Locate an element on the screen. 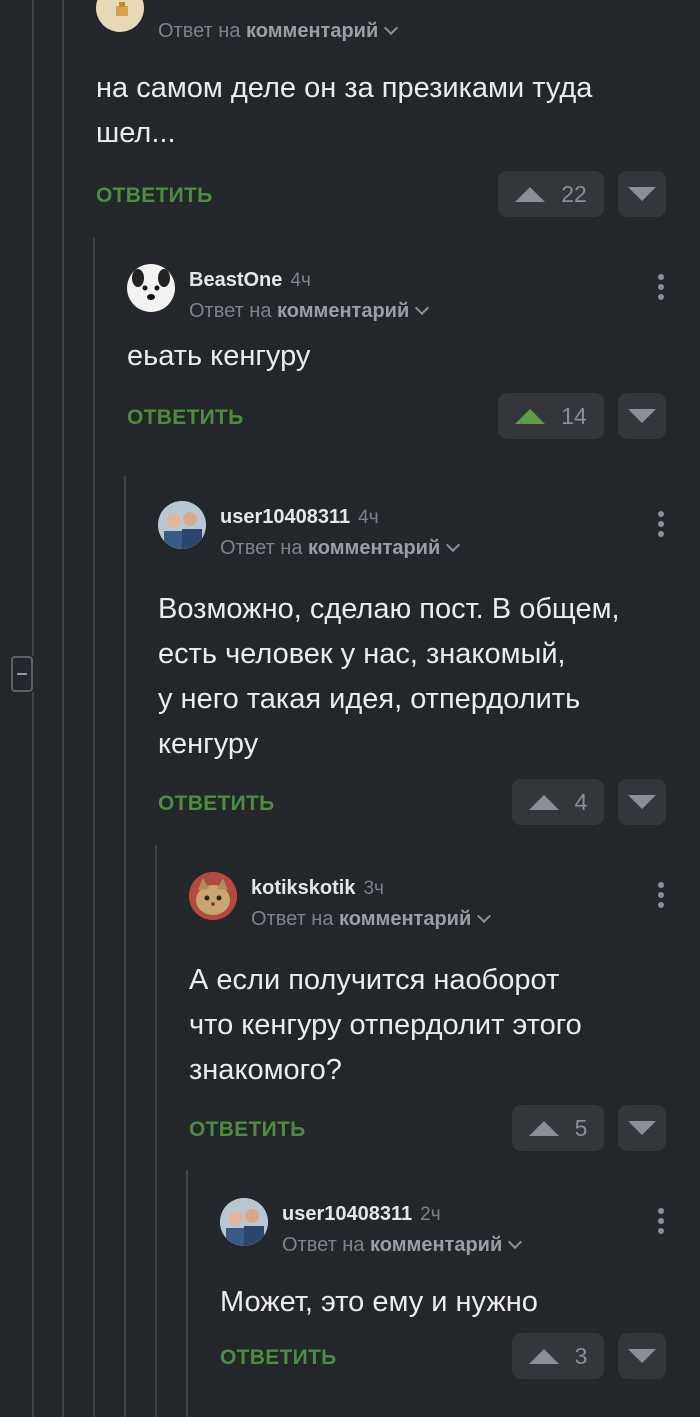 Image resolution: width=700 pixels, height=1417 pixels. upvote-button: 5 is located at coordinates (558, 1128).